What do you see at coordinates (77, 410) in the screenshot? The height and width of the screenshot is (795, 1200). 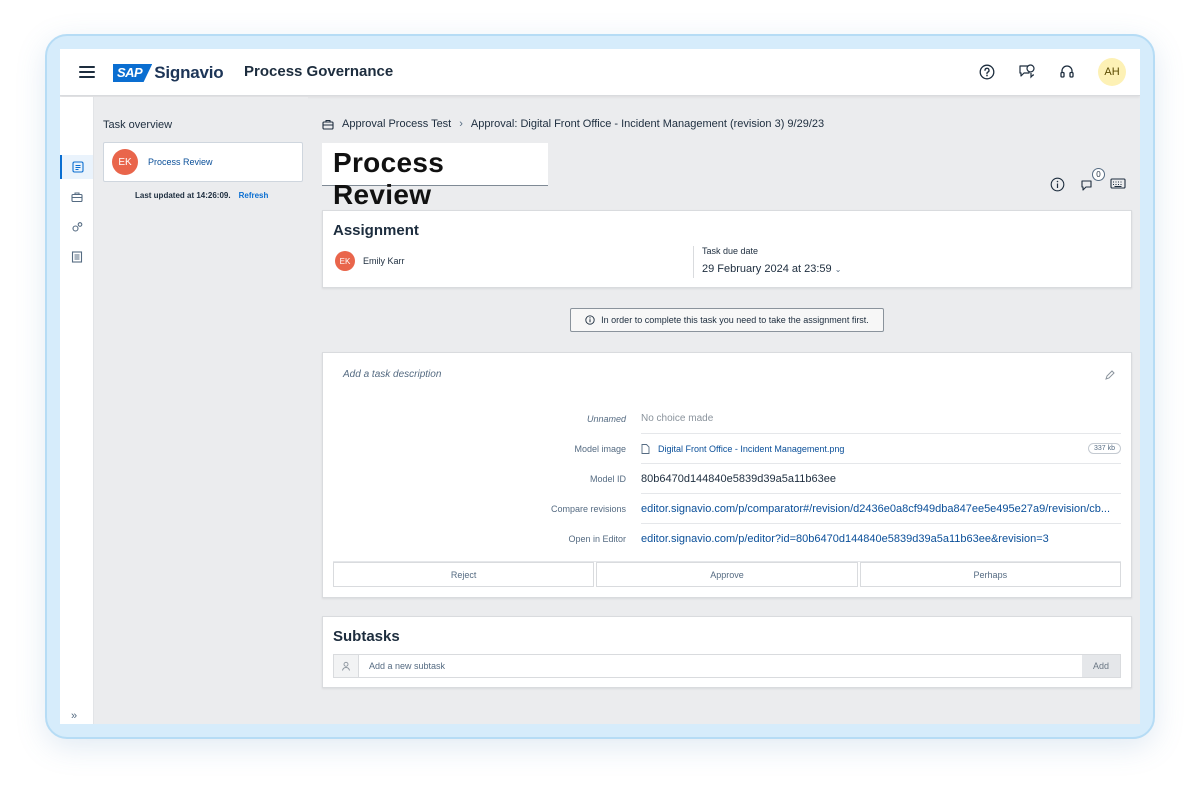 I see `left-rail: »` at bounding box center [77, 410].